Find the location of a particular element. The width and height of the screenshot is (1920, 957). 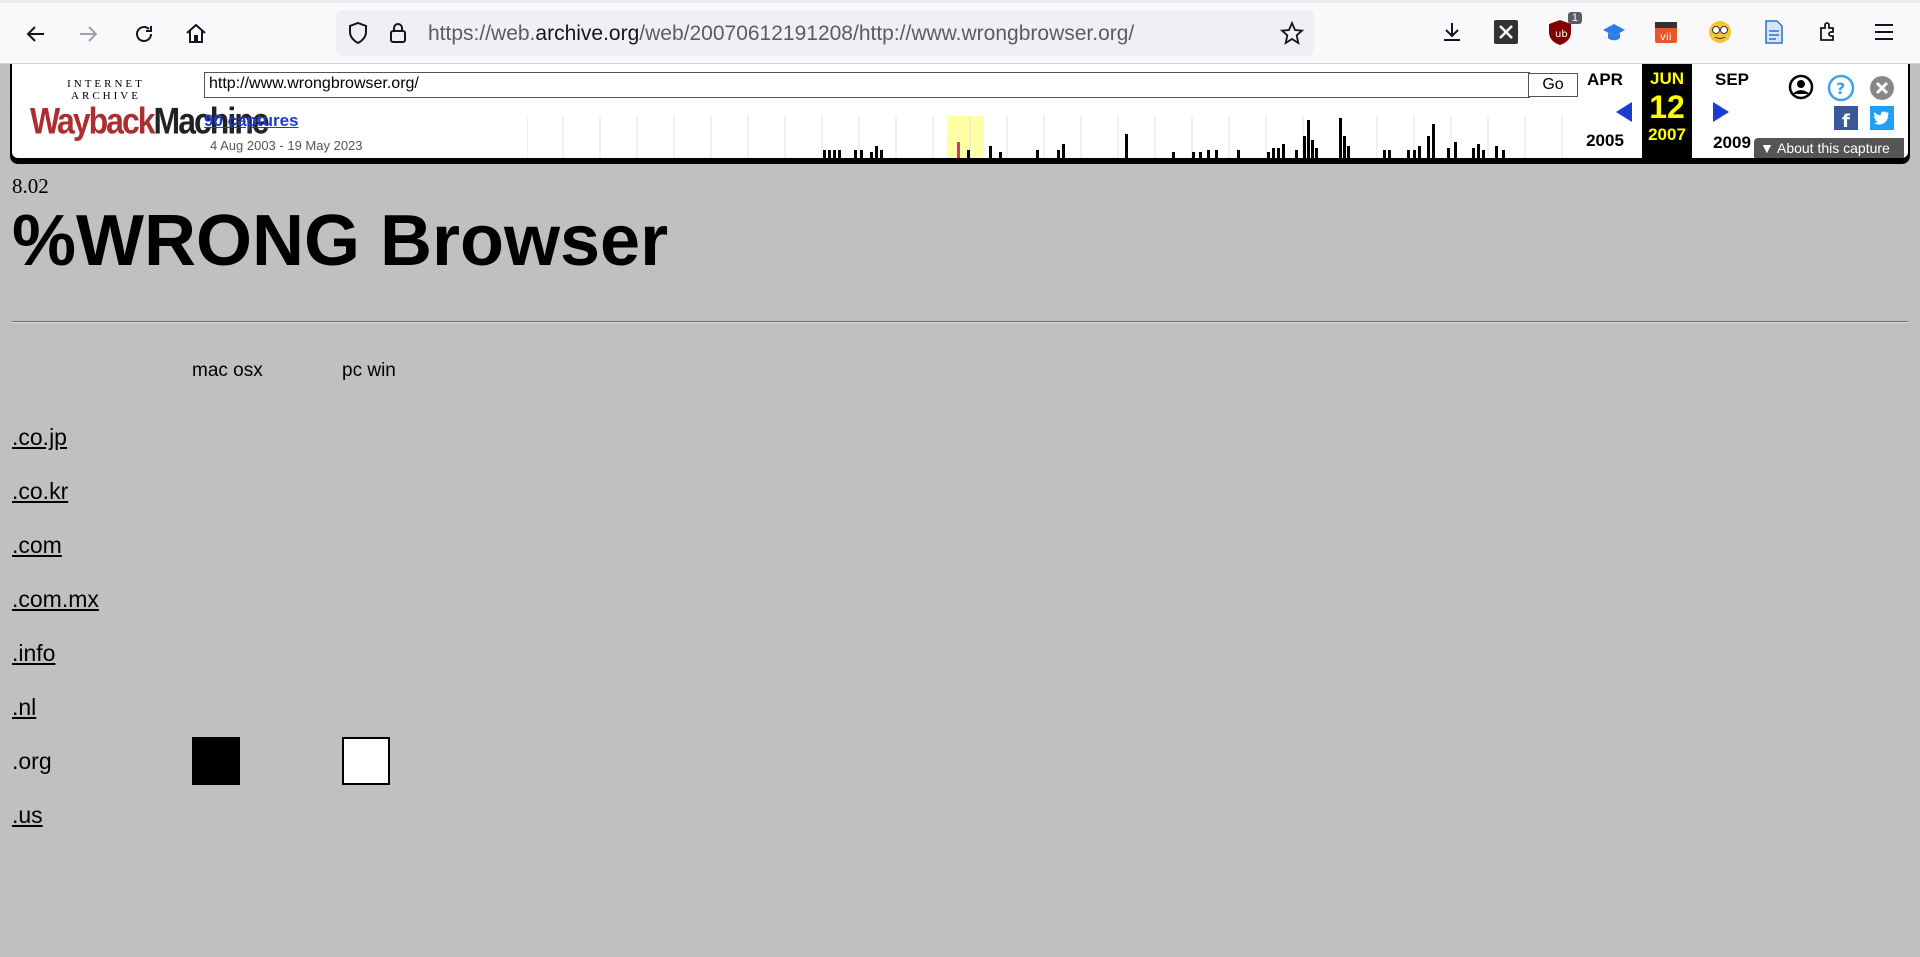

document-extension-icon is located at coordinates (1774, 32).